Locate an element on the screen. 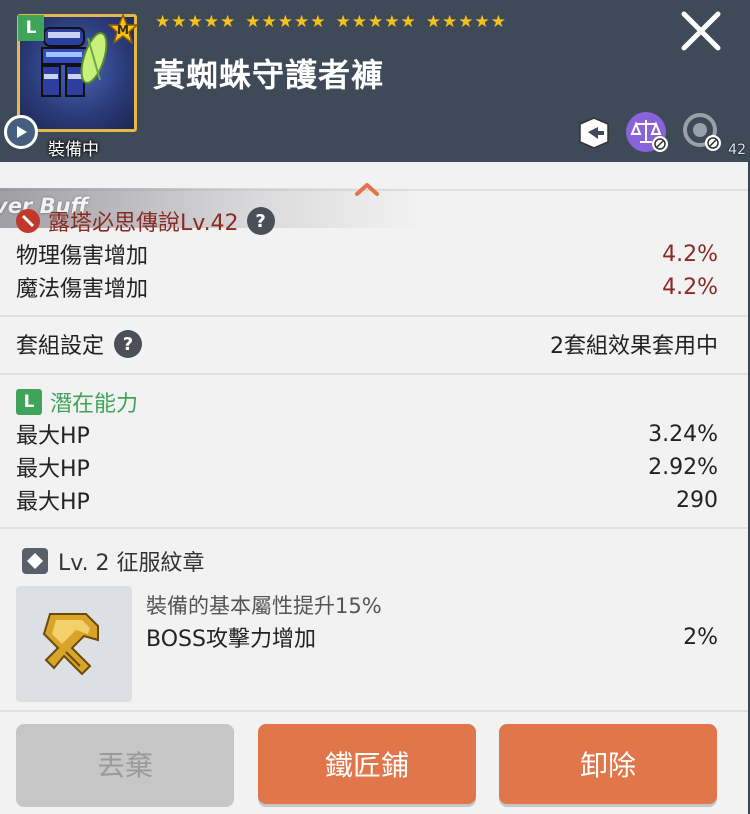 Image resolution: width=750 pixels, height=814 pixels. stat-label: 魔法傷害增加 is located at coordinates (82, 289).